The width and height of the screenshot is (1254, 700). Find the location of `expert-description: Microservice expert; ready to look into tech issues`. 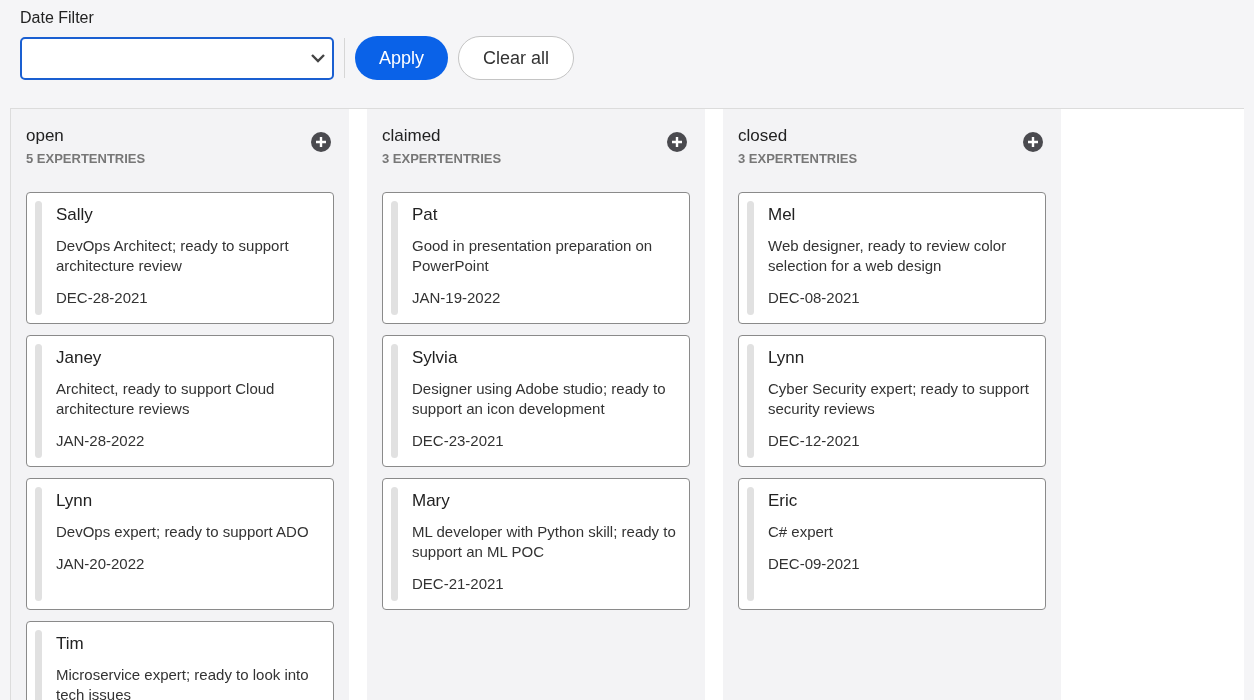

expert-description: Microservice expert; ready to look into tech issues is located at coordinates (183, 682).